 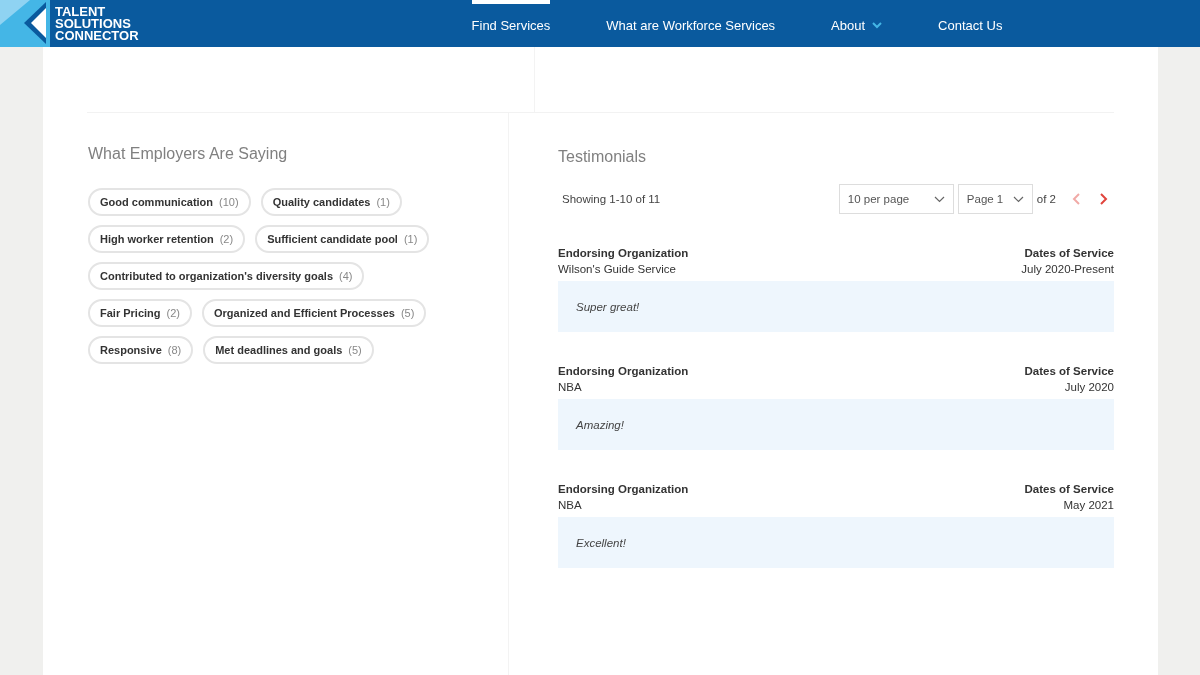 What do you see at coordinates (169, 202) in the screenshot?
I see `feedback-tag: Good communication (10)` at bounding box center [169, 202].